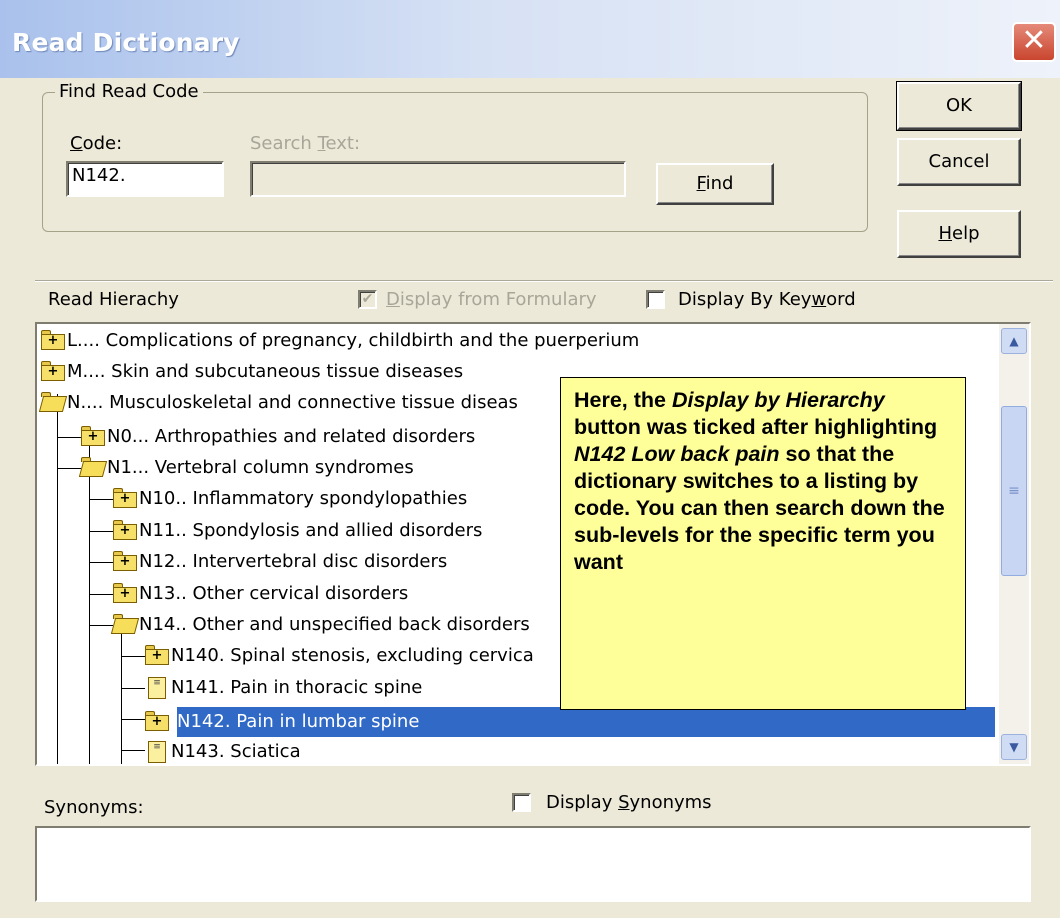 The width and height of the screenshot is (1060, 918). I want to click on cancel-button: Cancel, so click(959, 162).